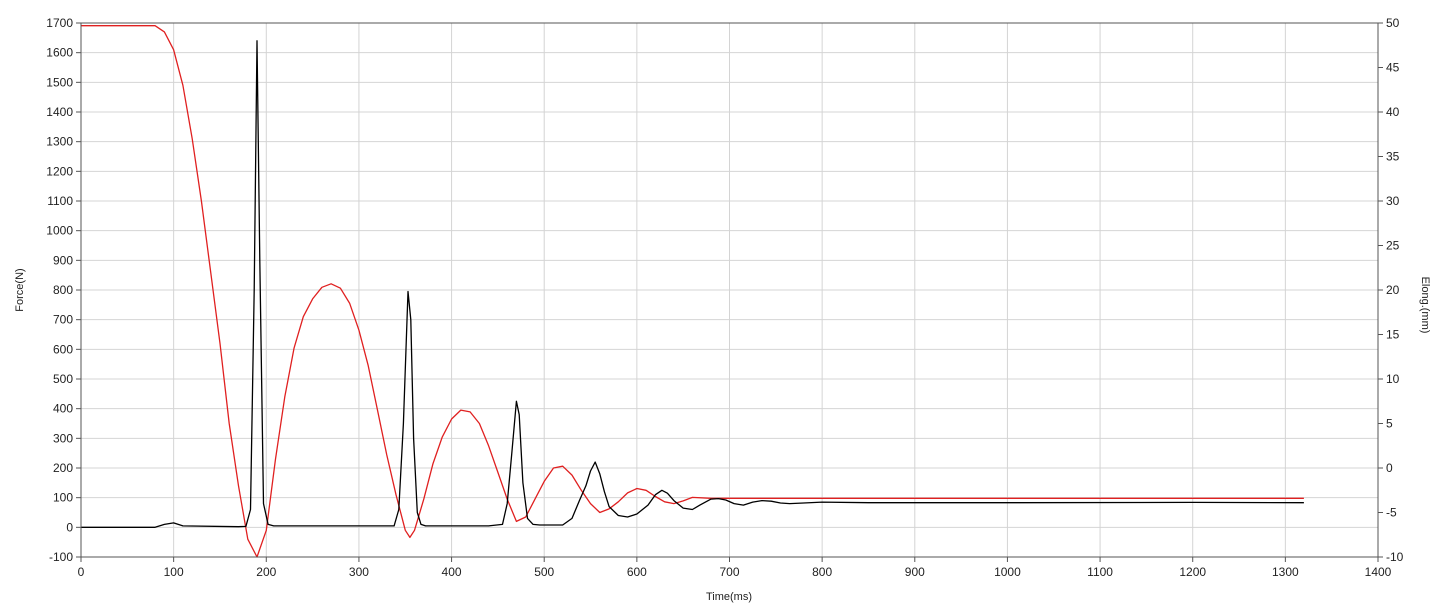  I want to click on y-left-tick-label: 300, so click(63, 438).